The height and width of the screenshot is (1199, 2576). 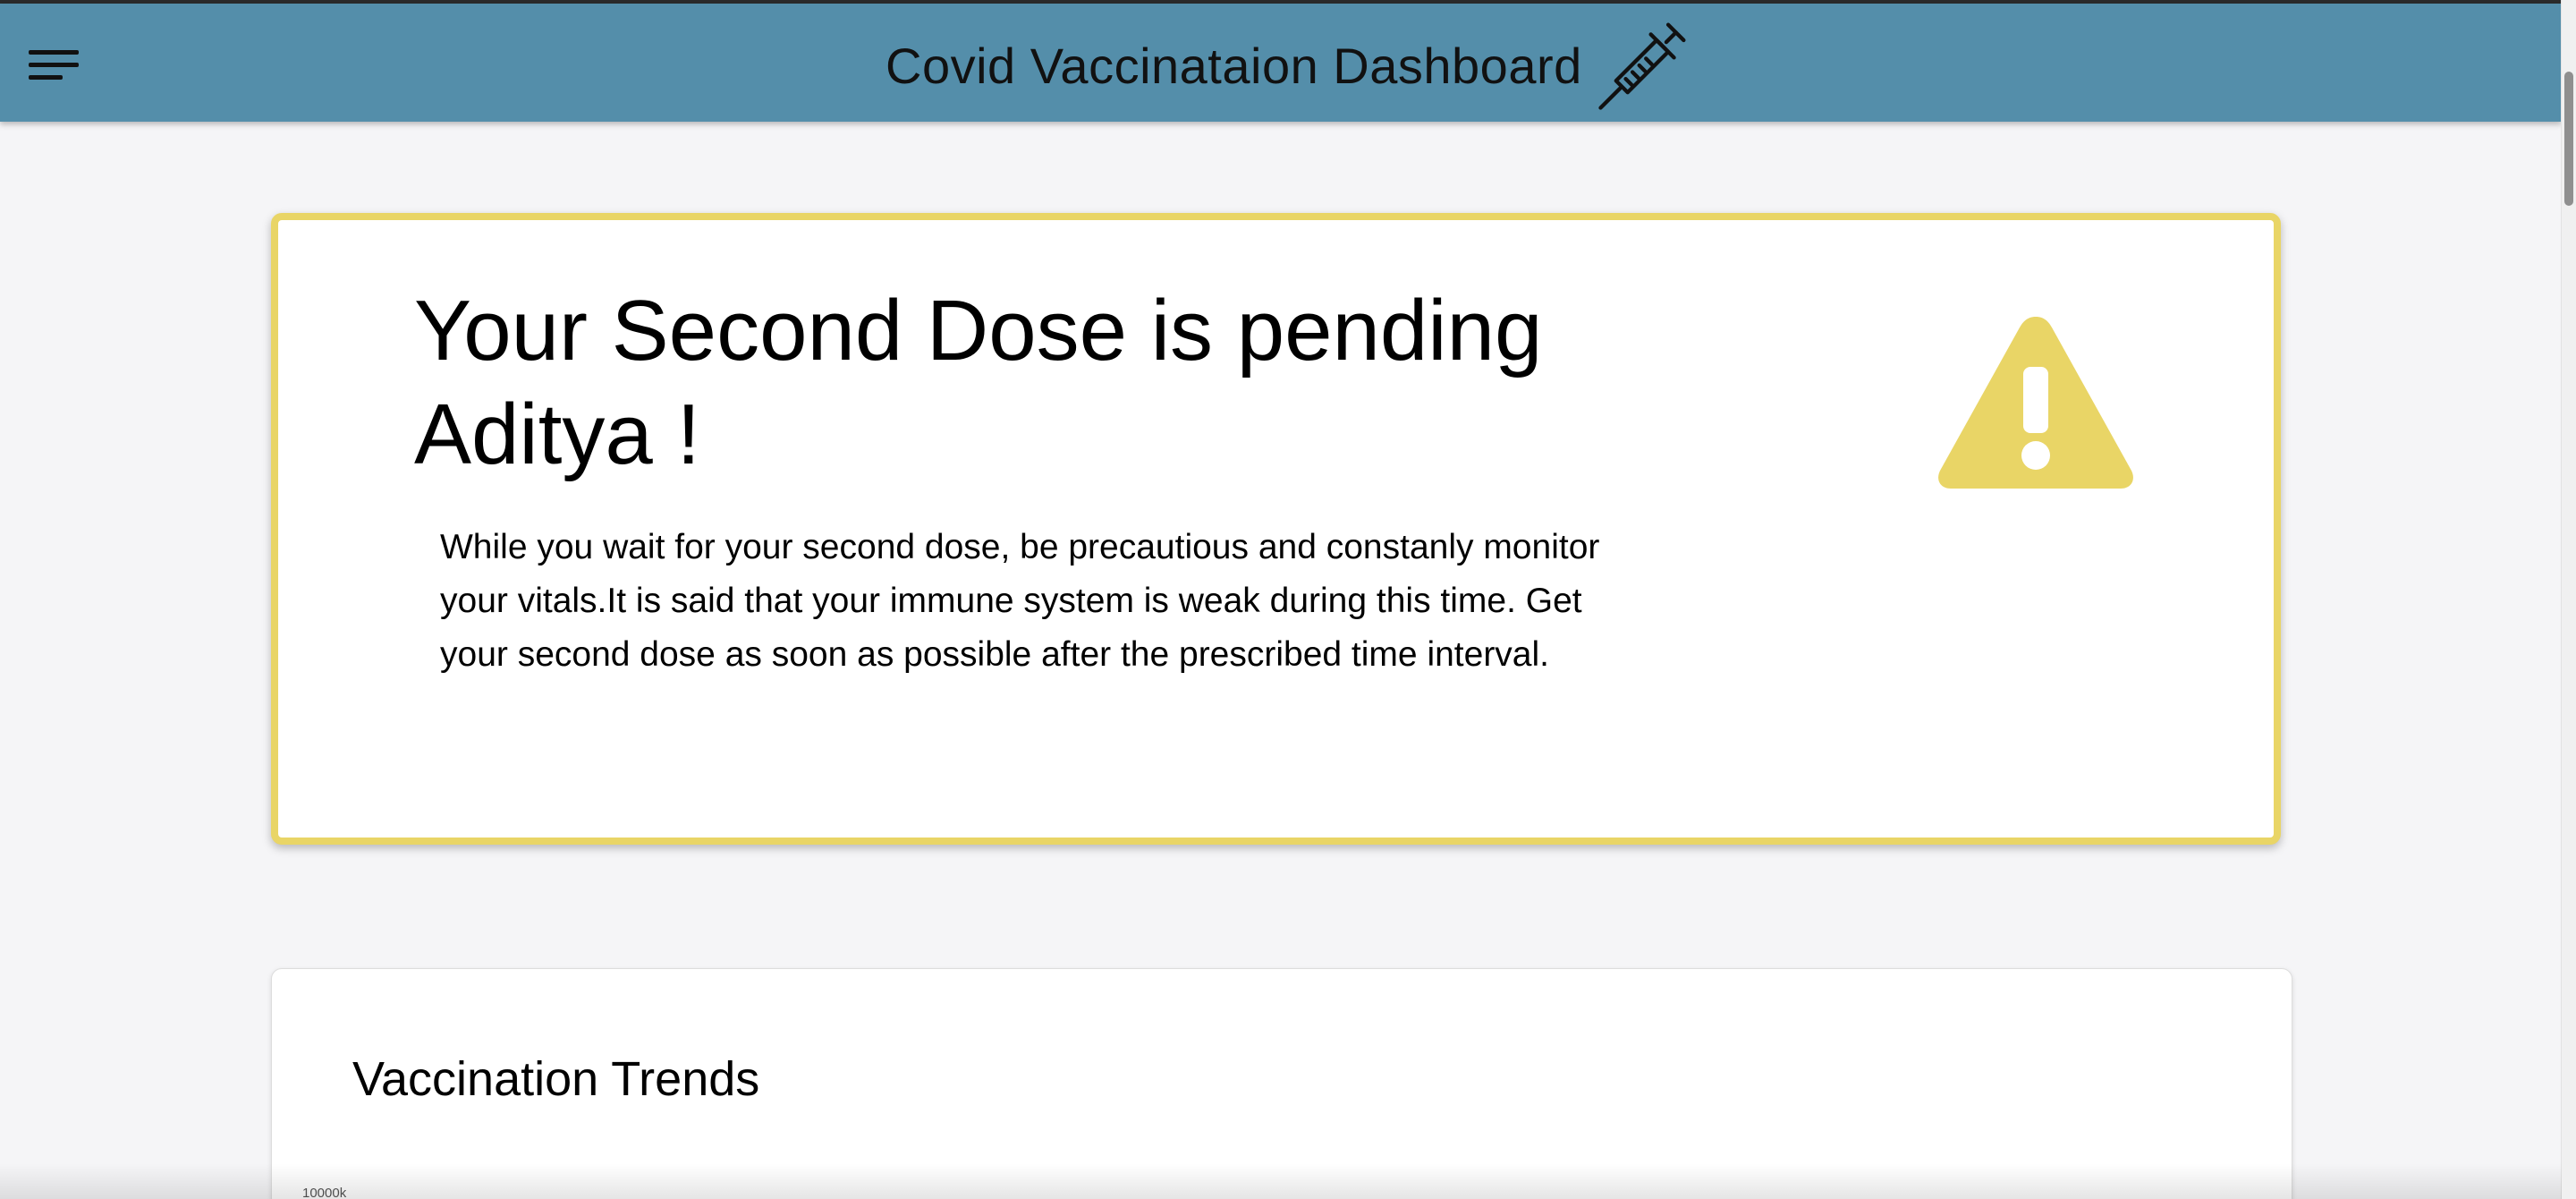 I want to click on page-title: Covid Vaccinataion Dashboard, so click(x=1234, y=65).